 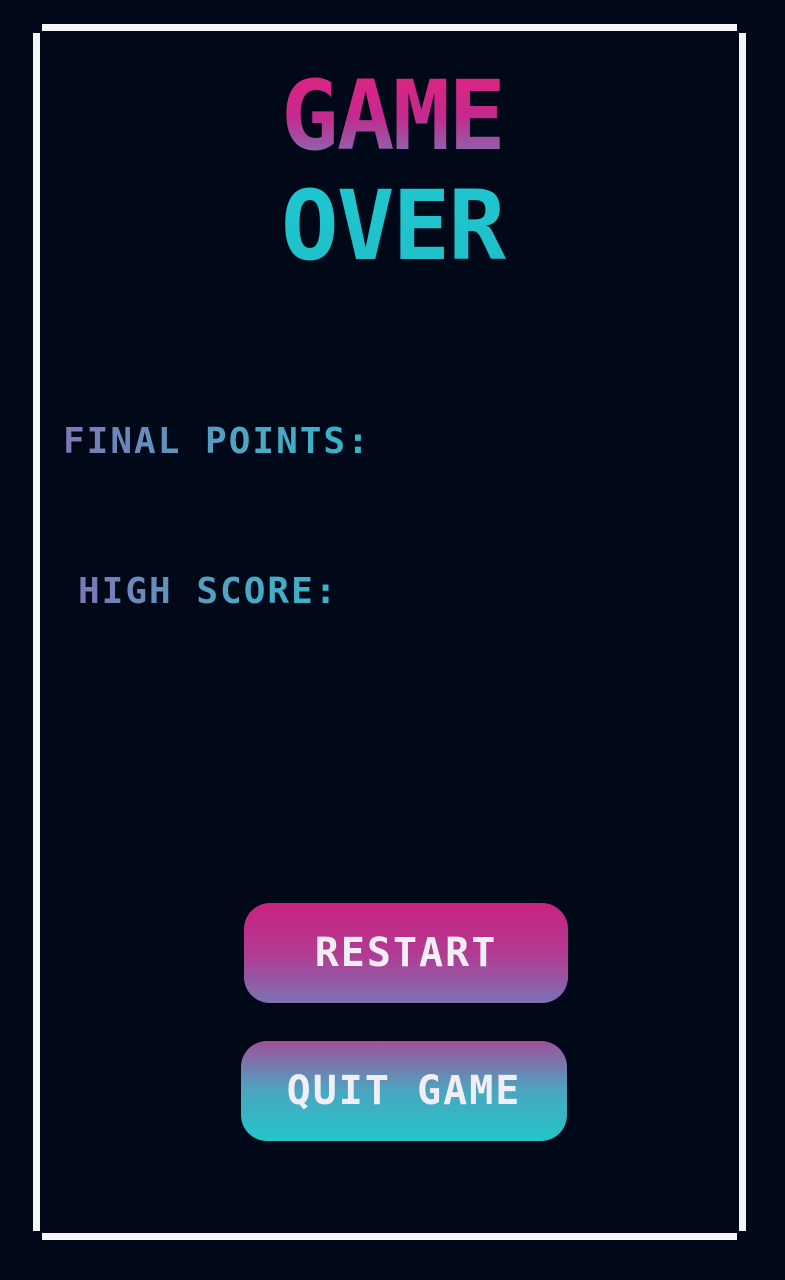 I want to click on high-score-label: HIGH SCORE:, so click(x=208, y=591).